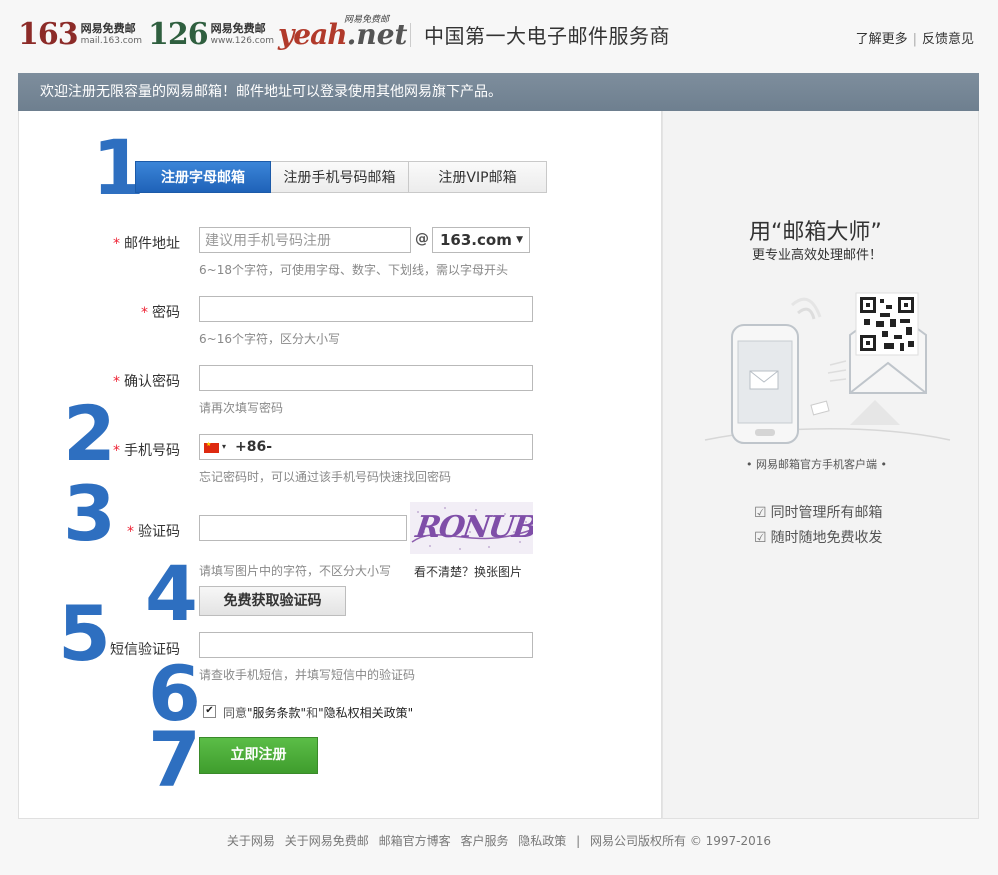 The image size is (998, 875). Describe the element at coordinates (827, 368) in the screenshot. I see `mail-master-illustration` at that location.